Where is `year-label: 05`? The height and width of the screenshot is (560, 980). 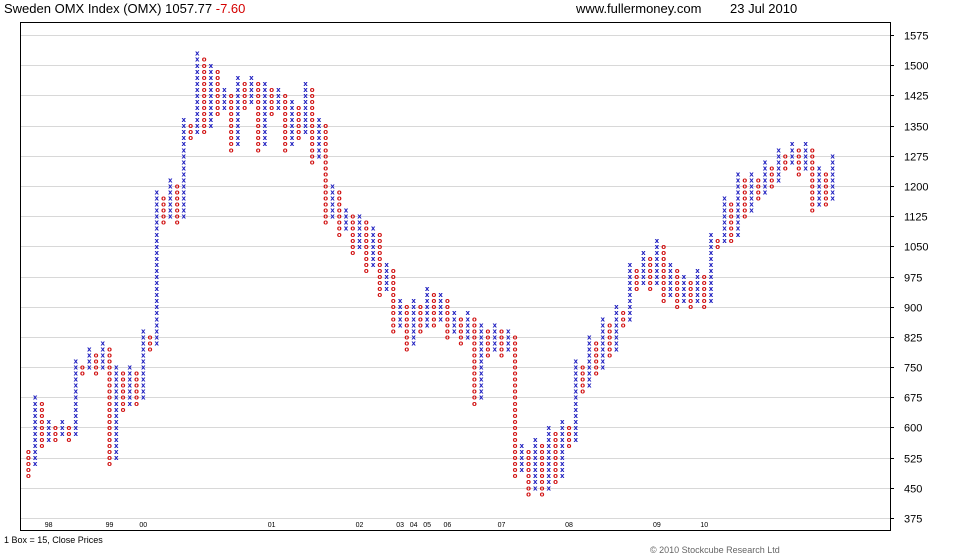
year-label: 05 is located at coordinates (427, 525).